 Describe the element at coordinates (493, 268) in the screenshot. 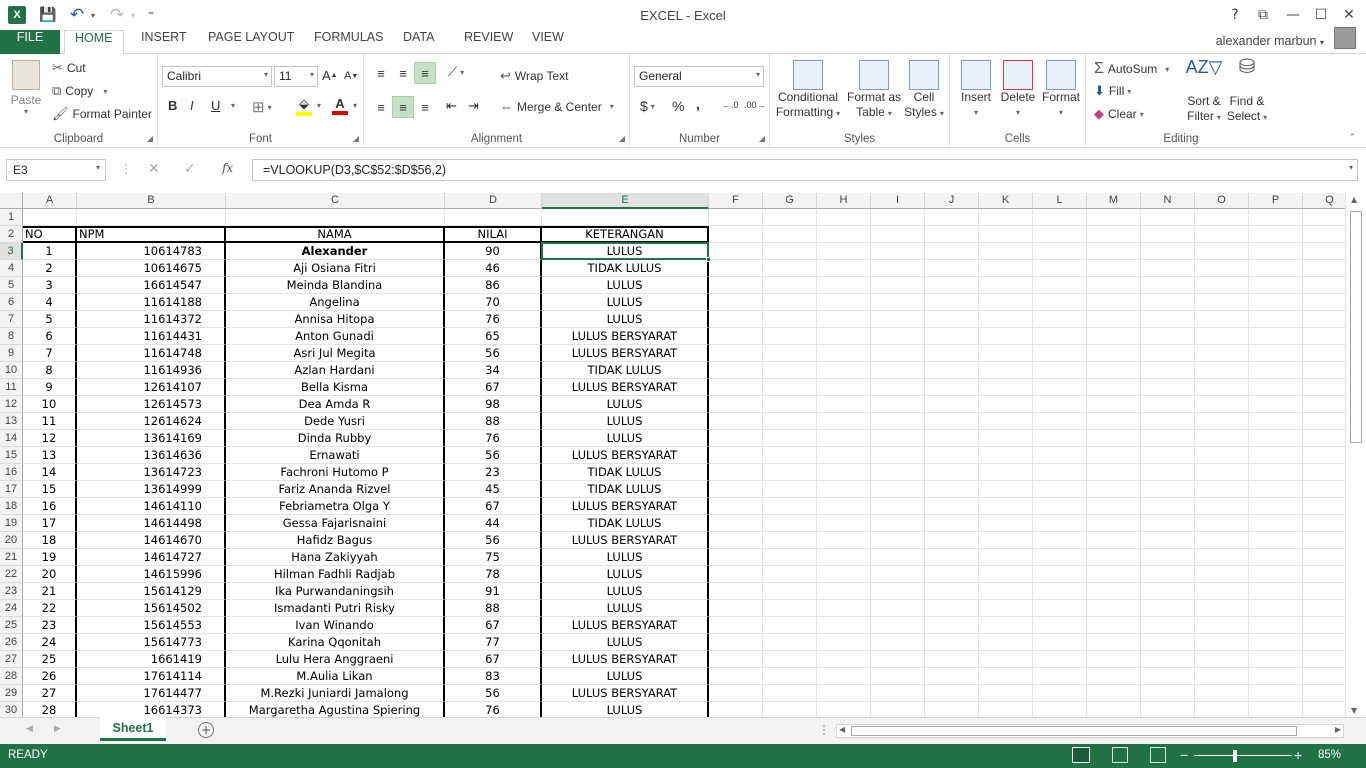

I see `cell-d4: 46` at that location.